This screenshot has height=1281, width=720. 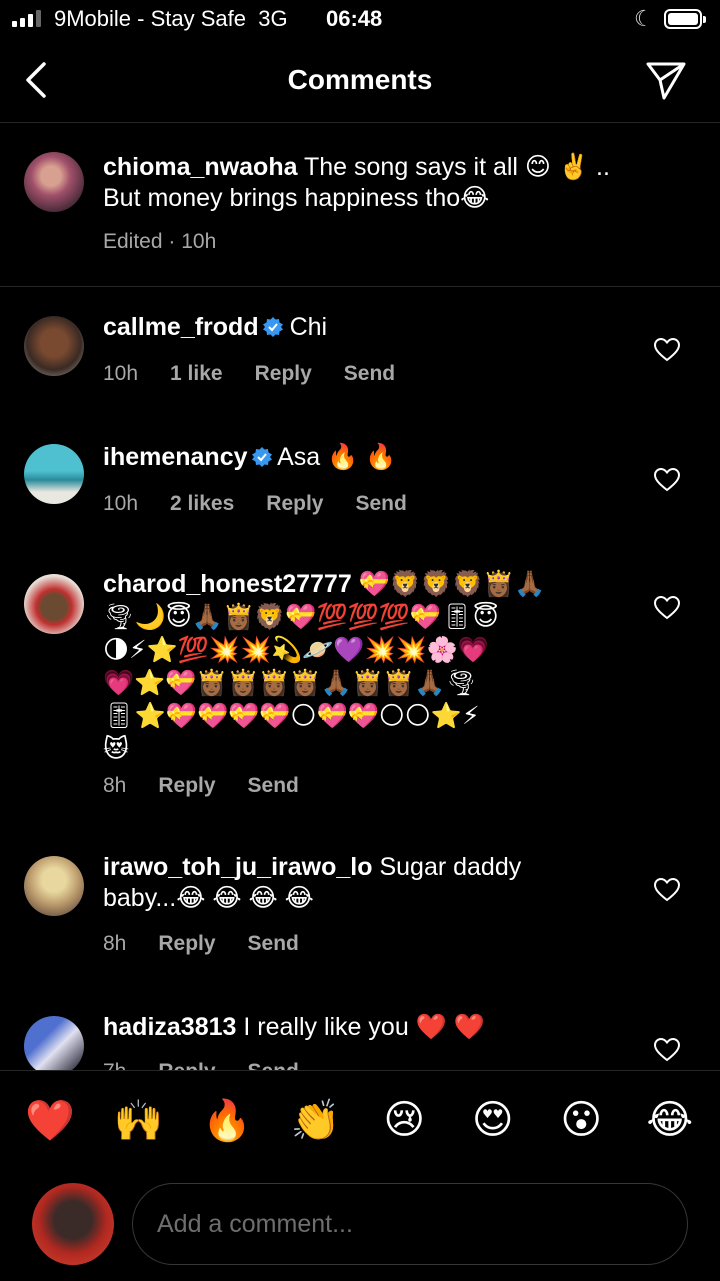 I want to click on comment-message: I really like you ❤️ ❤️, so click(x=364, y=1027).